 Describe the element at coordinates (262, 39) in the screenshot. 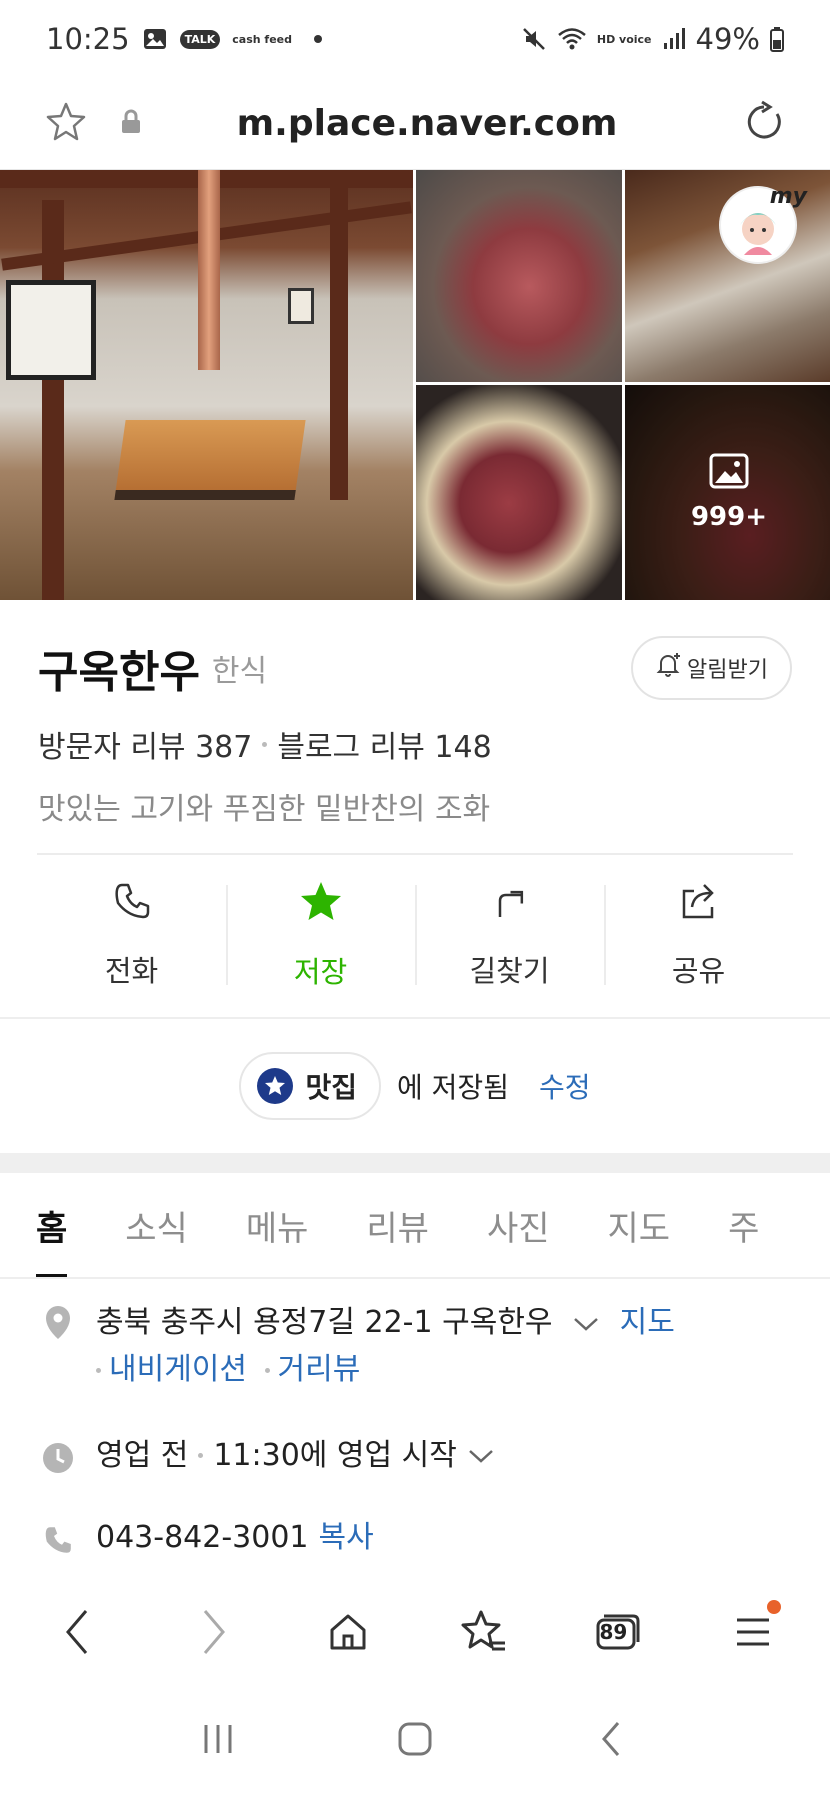

I see `cashfeed-icon: cash feed` at that location.